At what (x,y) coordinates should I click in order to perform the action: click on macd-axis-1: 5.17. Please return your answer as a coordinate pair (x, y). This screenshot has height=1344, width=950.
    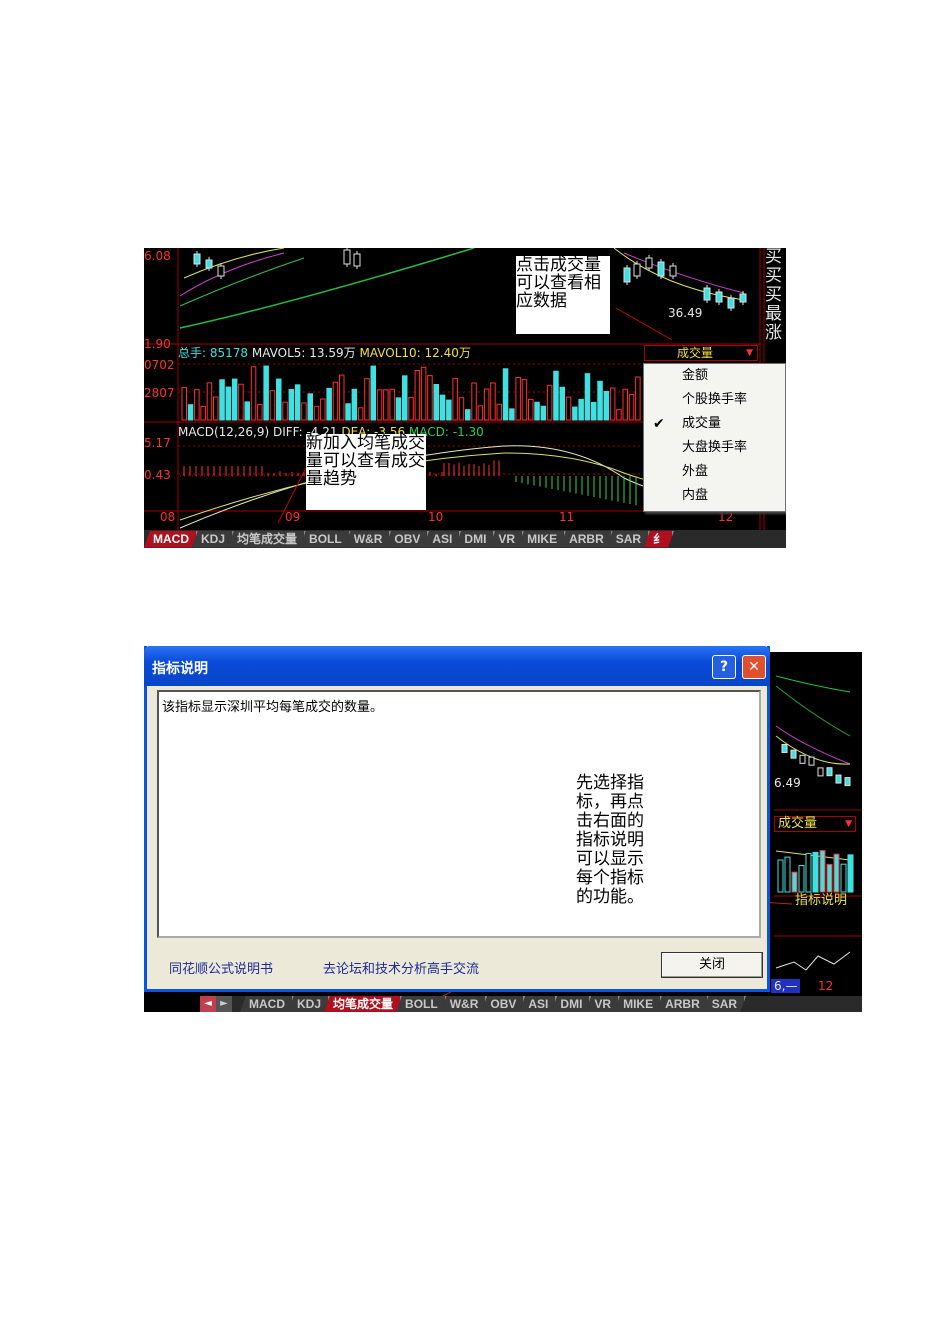
    Looking at the image, I should click on (157, 443).